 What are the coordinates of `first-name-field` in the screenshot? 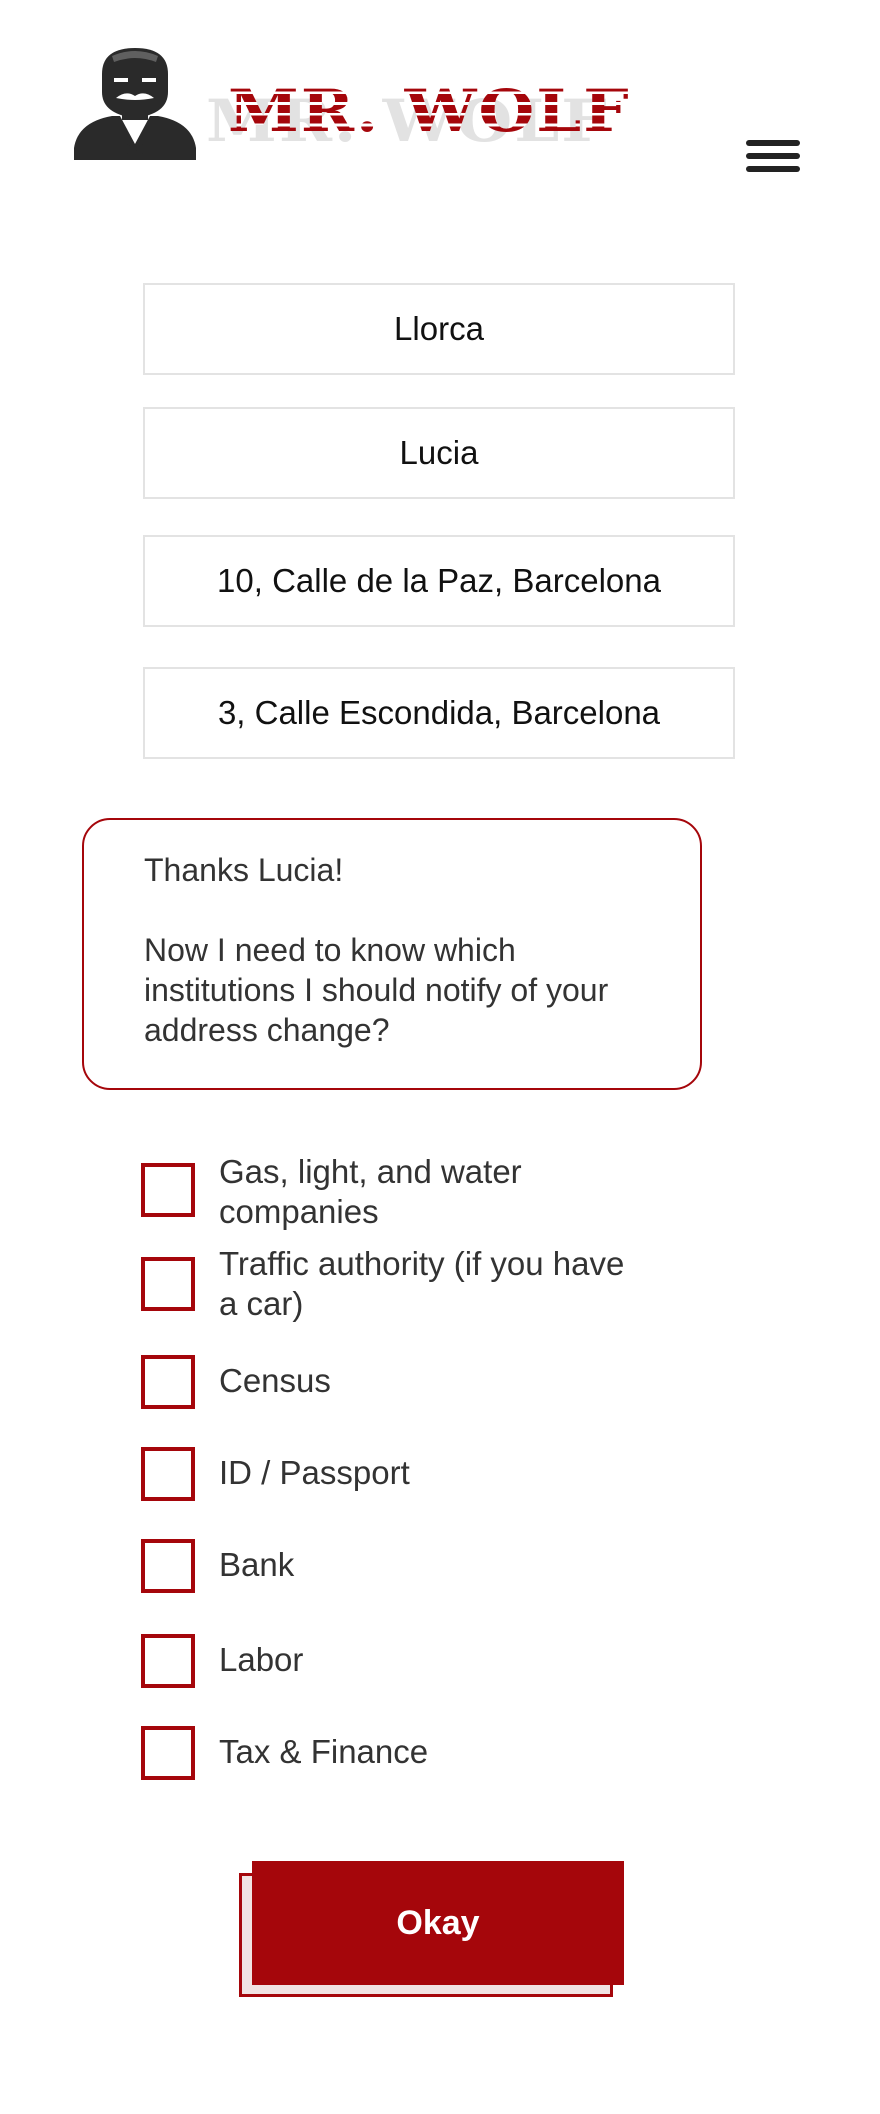 It's located at (439, 453).